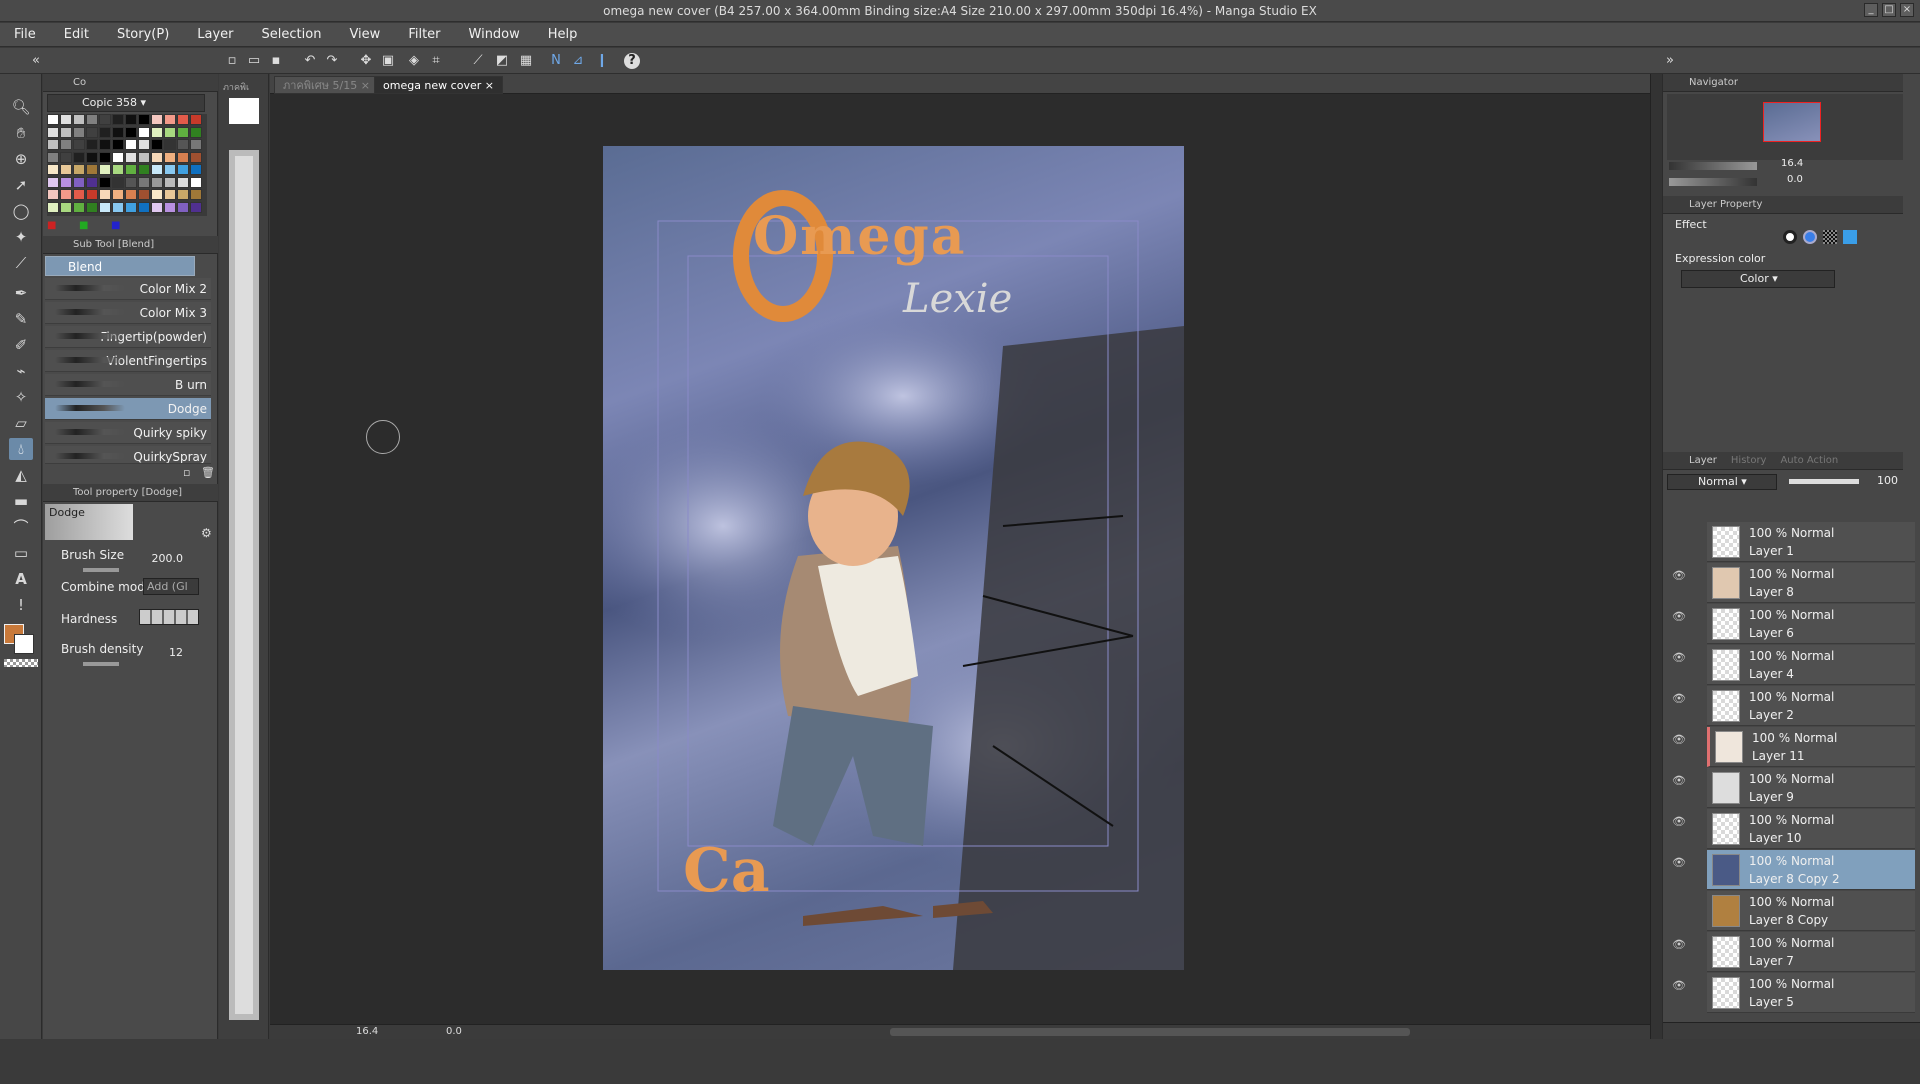  I want to click on maximize-button: □, so click(1889, 10).